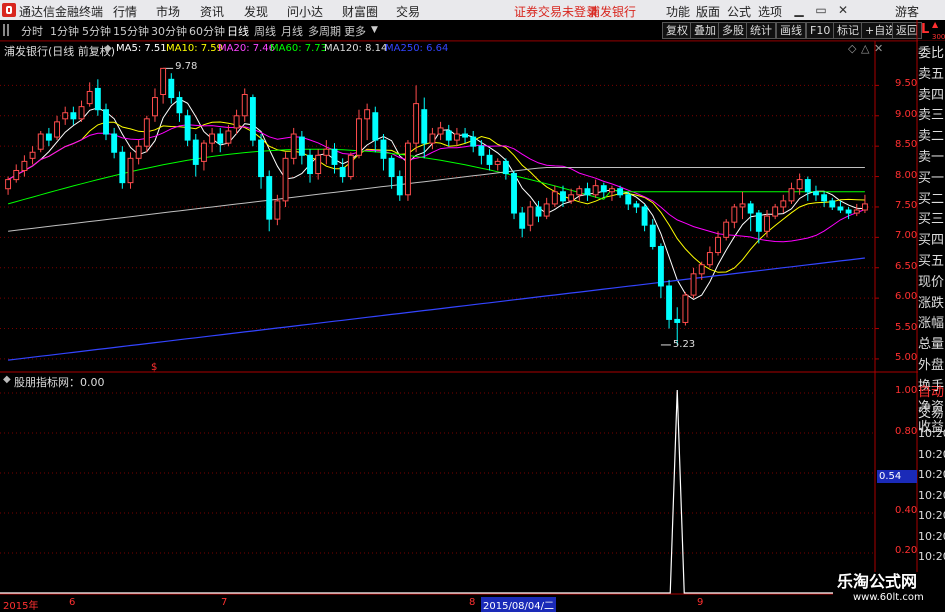  What do you see at coordinates (733, 30) in the screenshot?
I see `multi-stock-button: 多股` at bounding box center [733, 30].